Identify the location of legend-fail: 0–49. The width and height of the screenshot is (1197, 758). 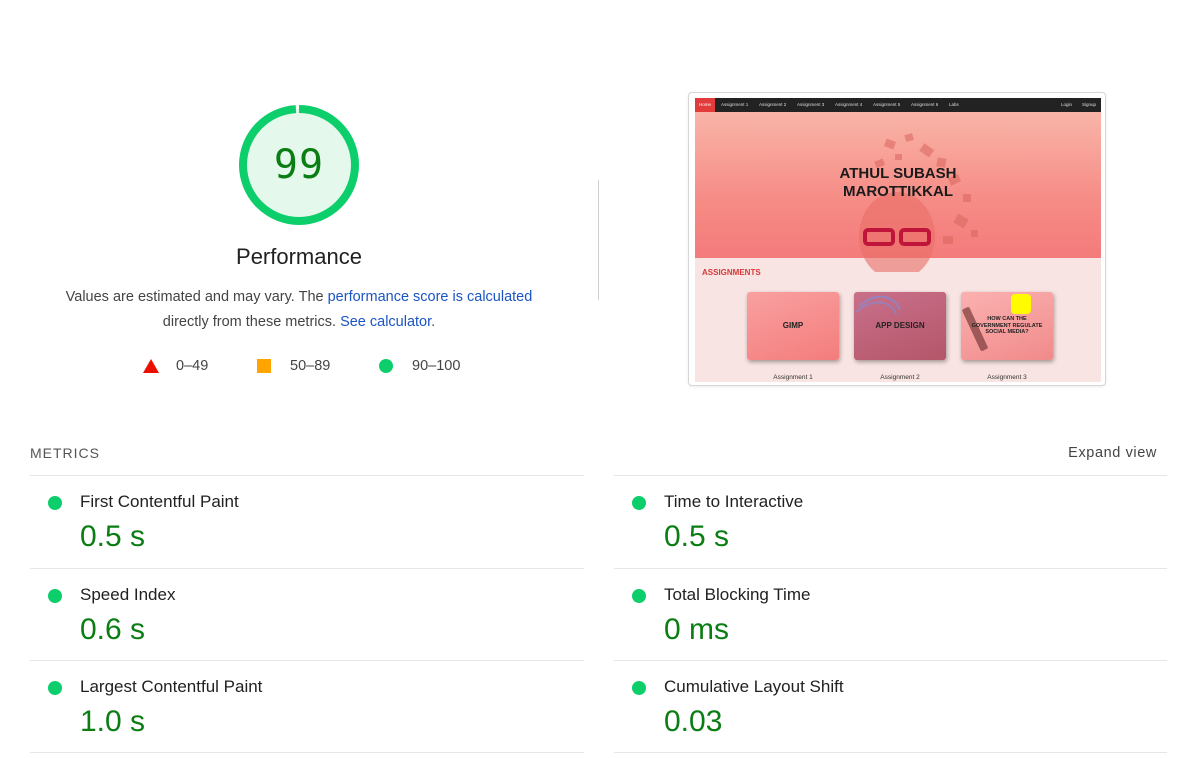
(175, 366).